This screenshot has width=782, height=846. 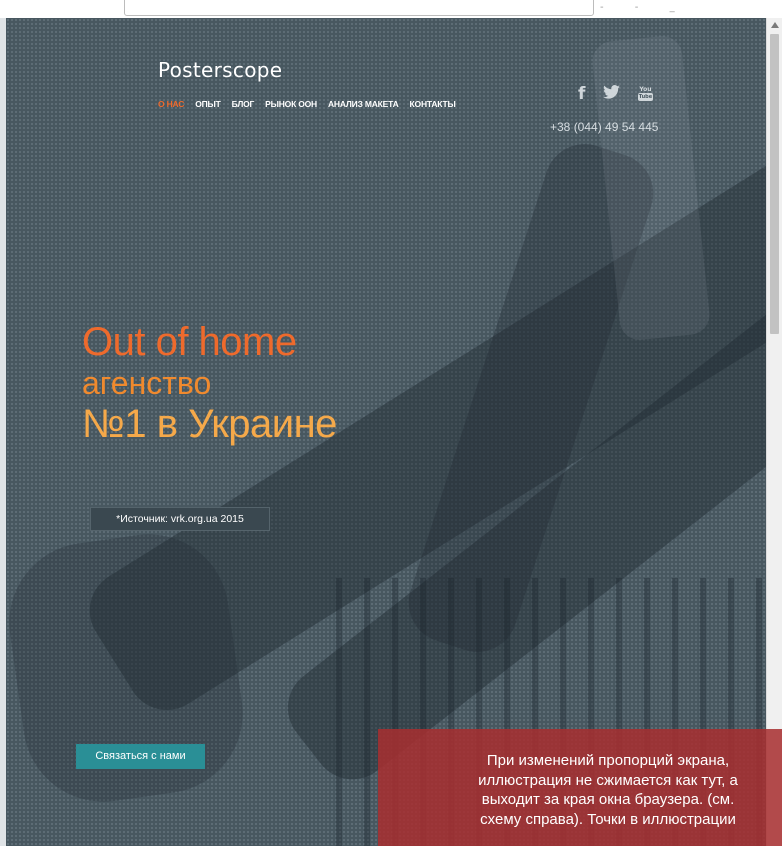 What do you see at coordinates (433, 104) in the screenshot?
I see `nav-item-contacts: КОНТАКТЫ` at bounding box center [433, 104].